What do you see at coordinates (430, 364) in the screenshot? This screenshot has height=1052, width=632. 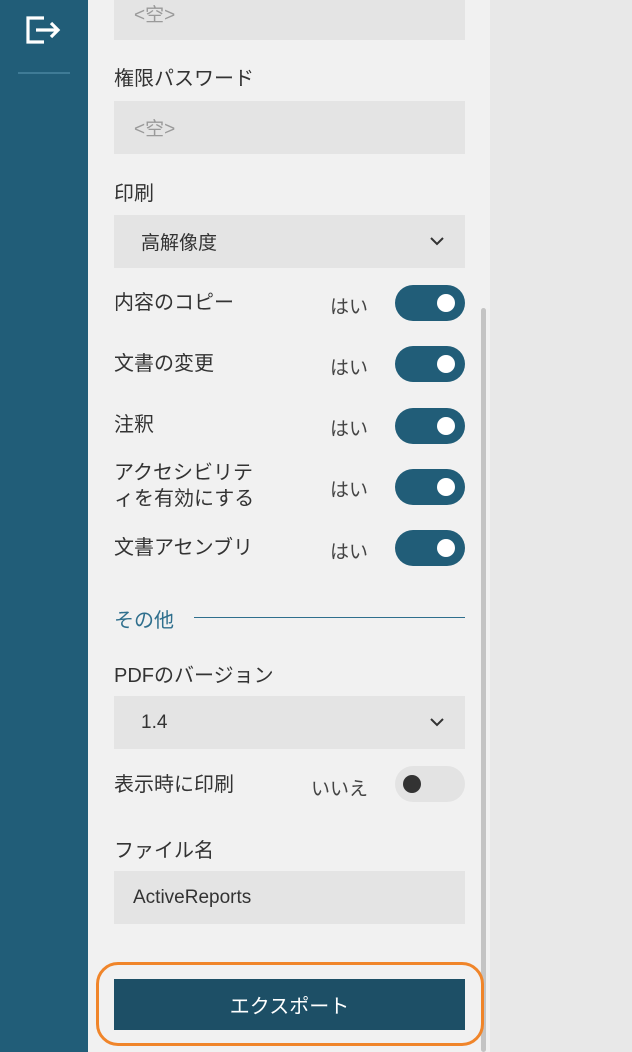 I see `modify-document-toggle` at bounding box center [430, 364].